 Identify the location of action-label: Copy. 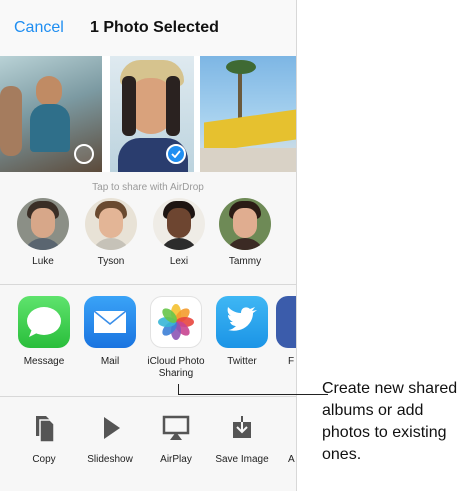
(44, 459).